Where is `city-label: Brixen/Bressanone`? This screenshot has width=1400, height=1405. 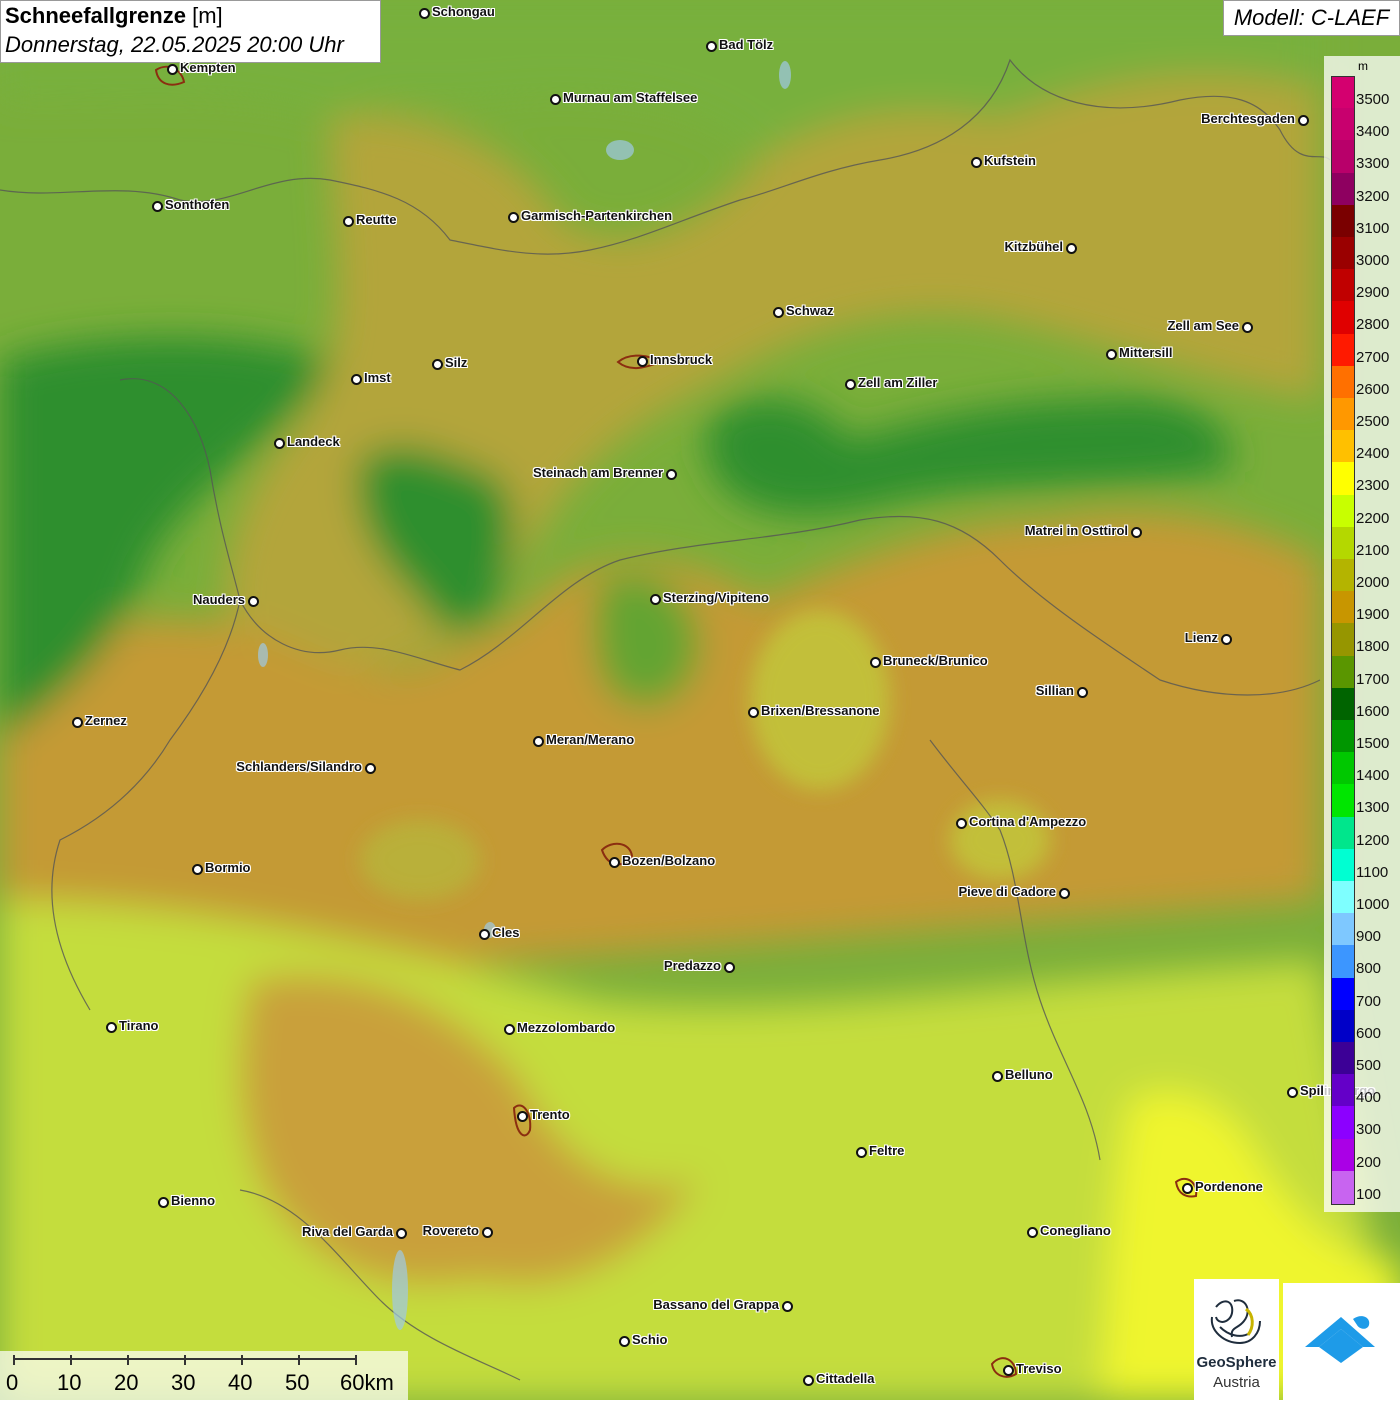 city-label: Brixen/Bressanone is located at coordinates (820, 710).